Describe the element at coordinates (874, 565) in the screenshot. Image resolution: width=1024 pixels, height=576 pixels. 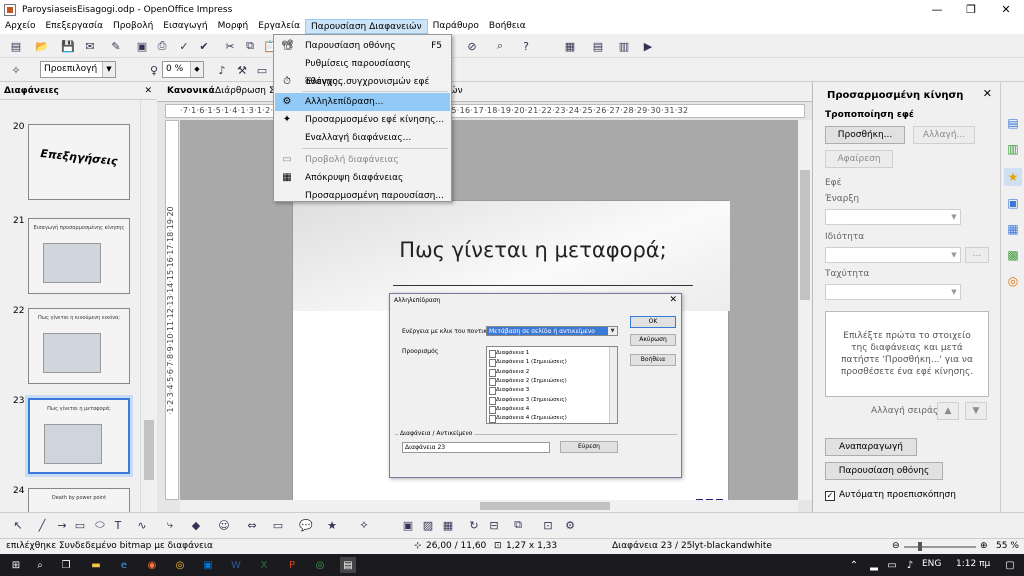
I see `network-icon: ▂` at that location.